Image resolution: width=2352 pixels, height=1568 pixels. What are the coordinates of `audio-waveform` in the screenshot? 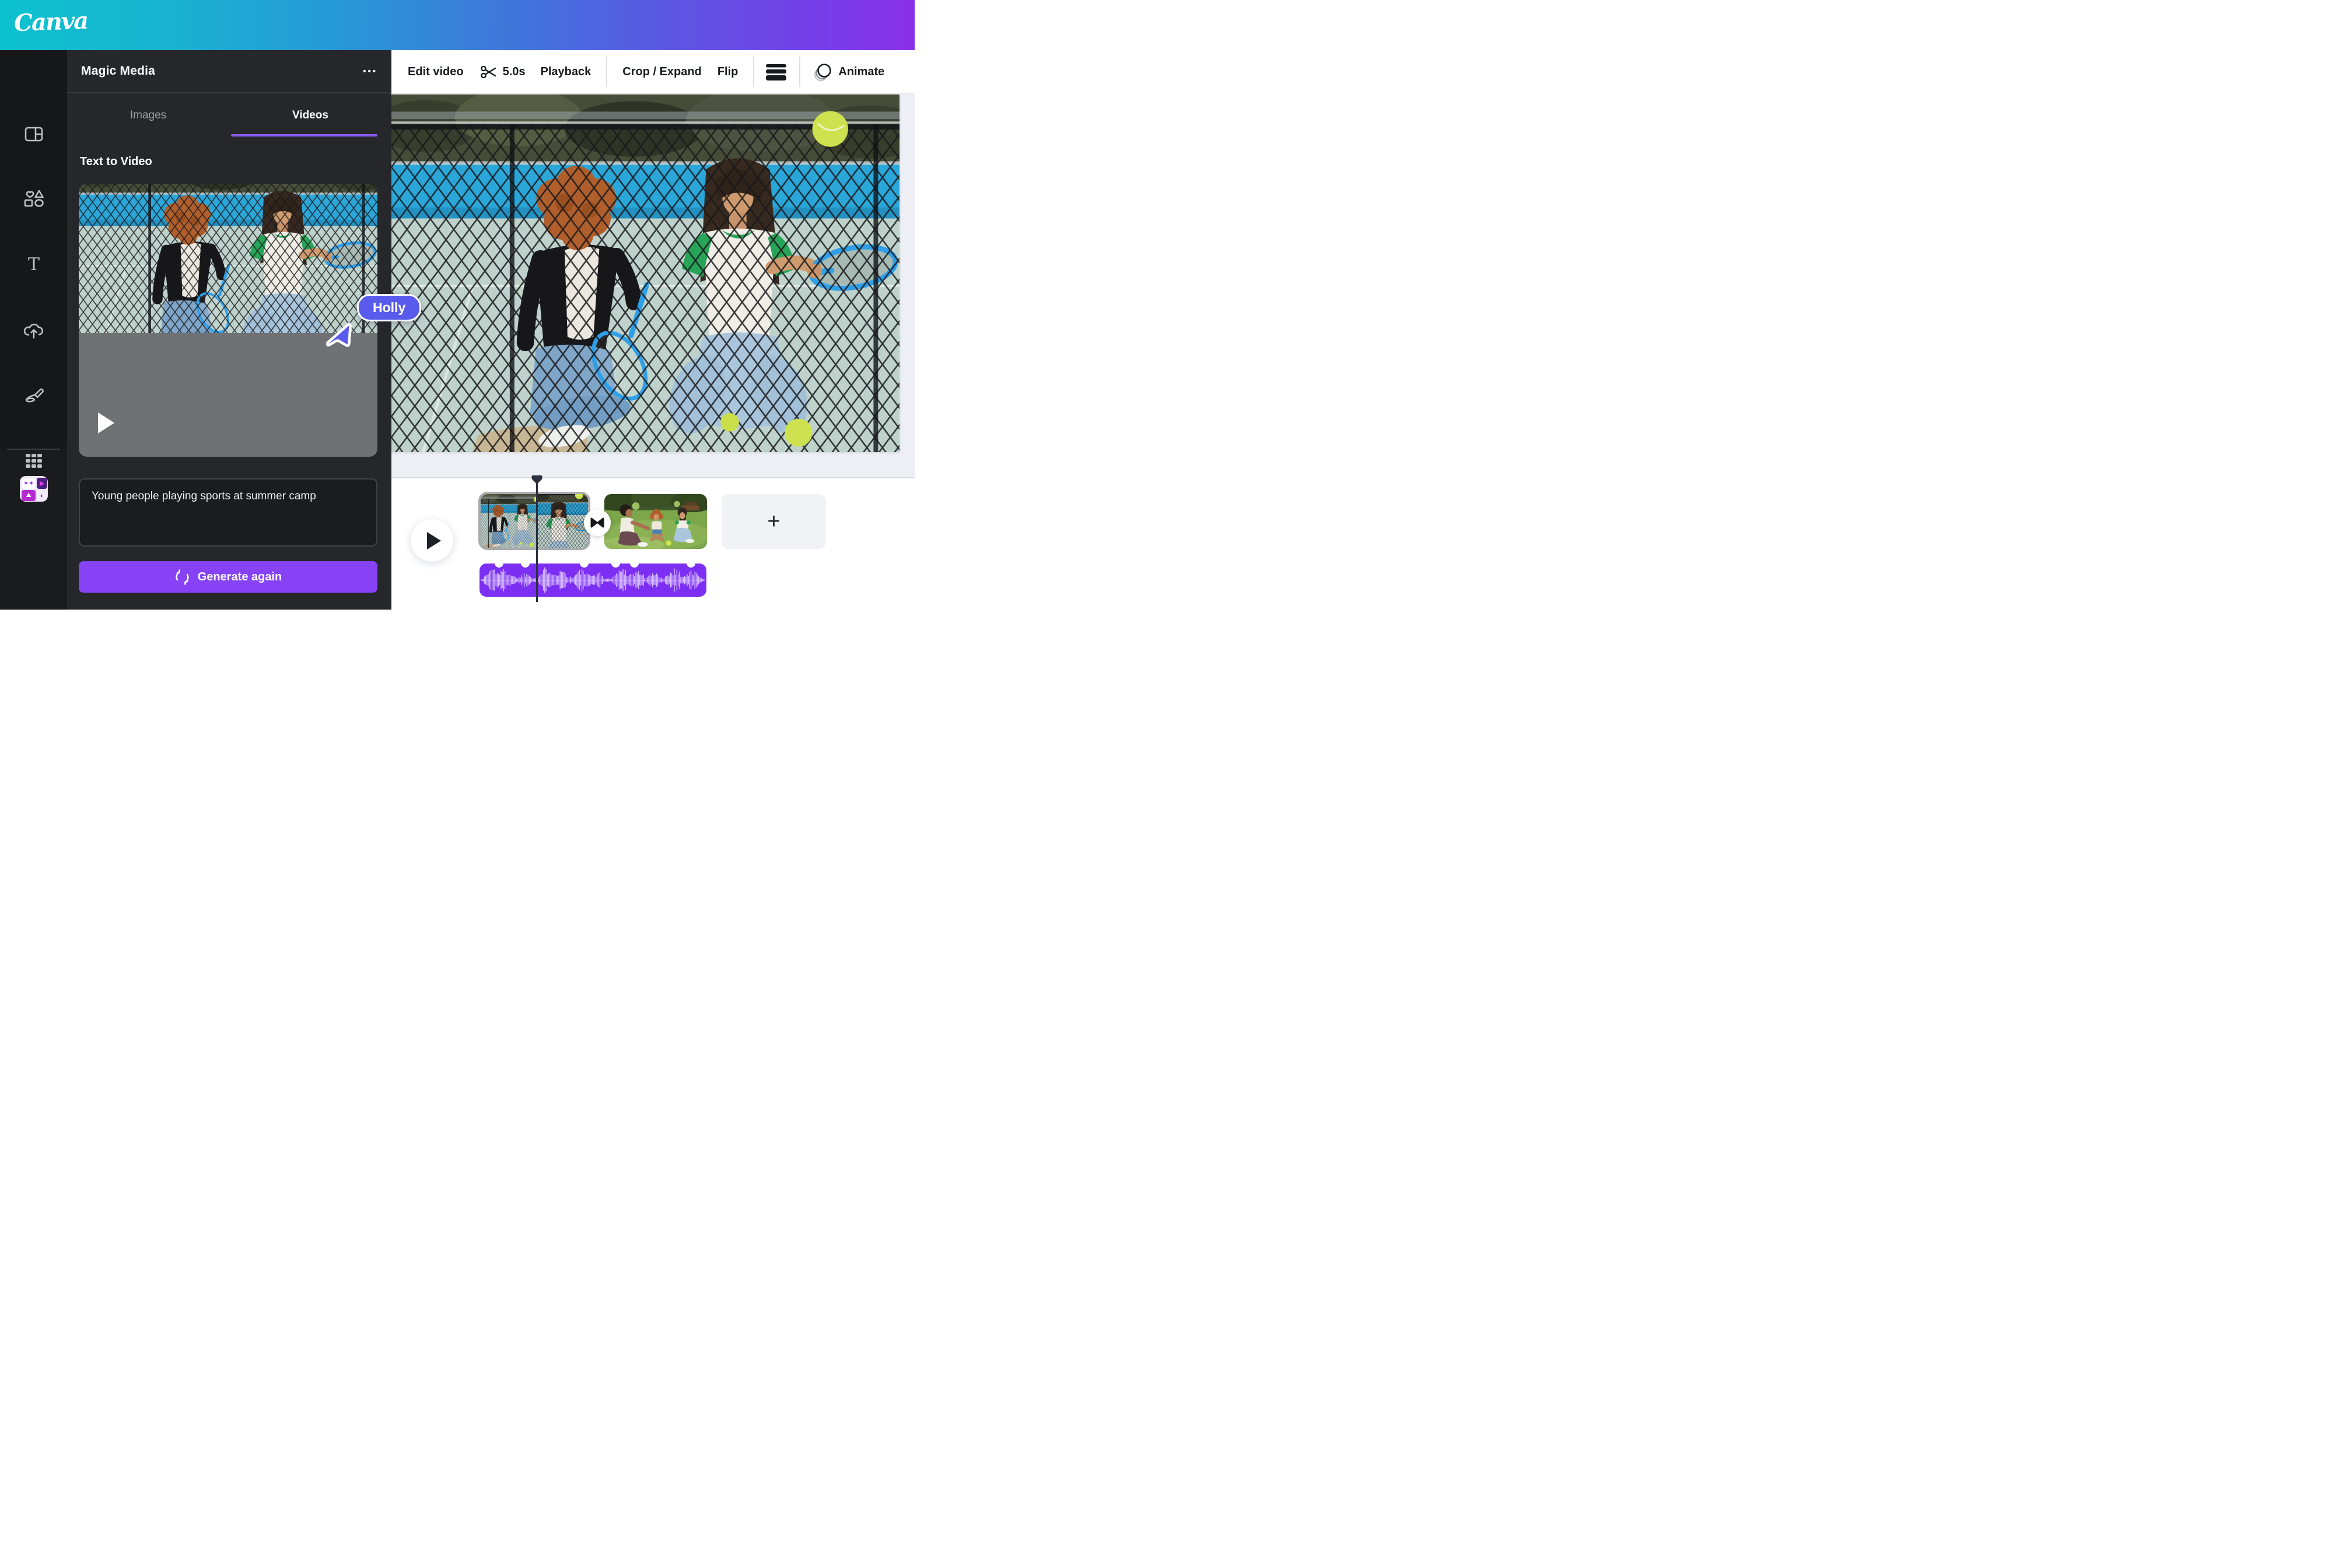 It's located at (593, 580).